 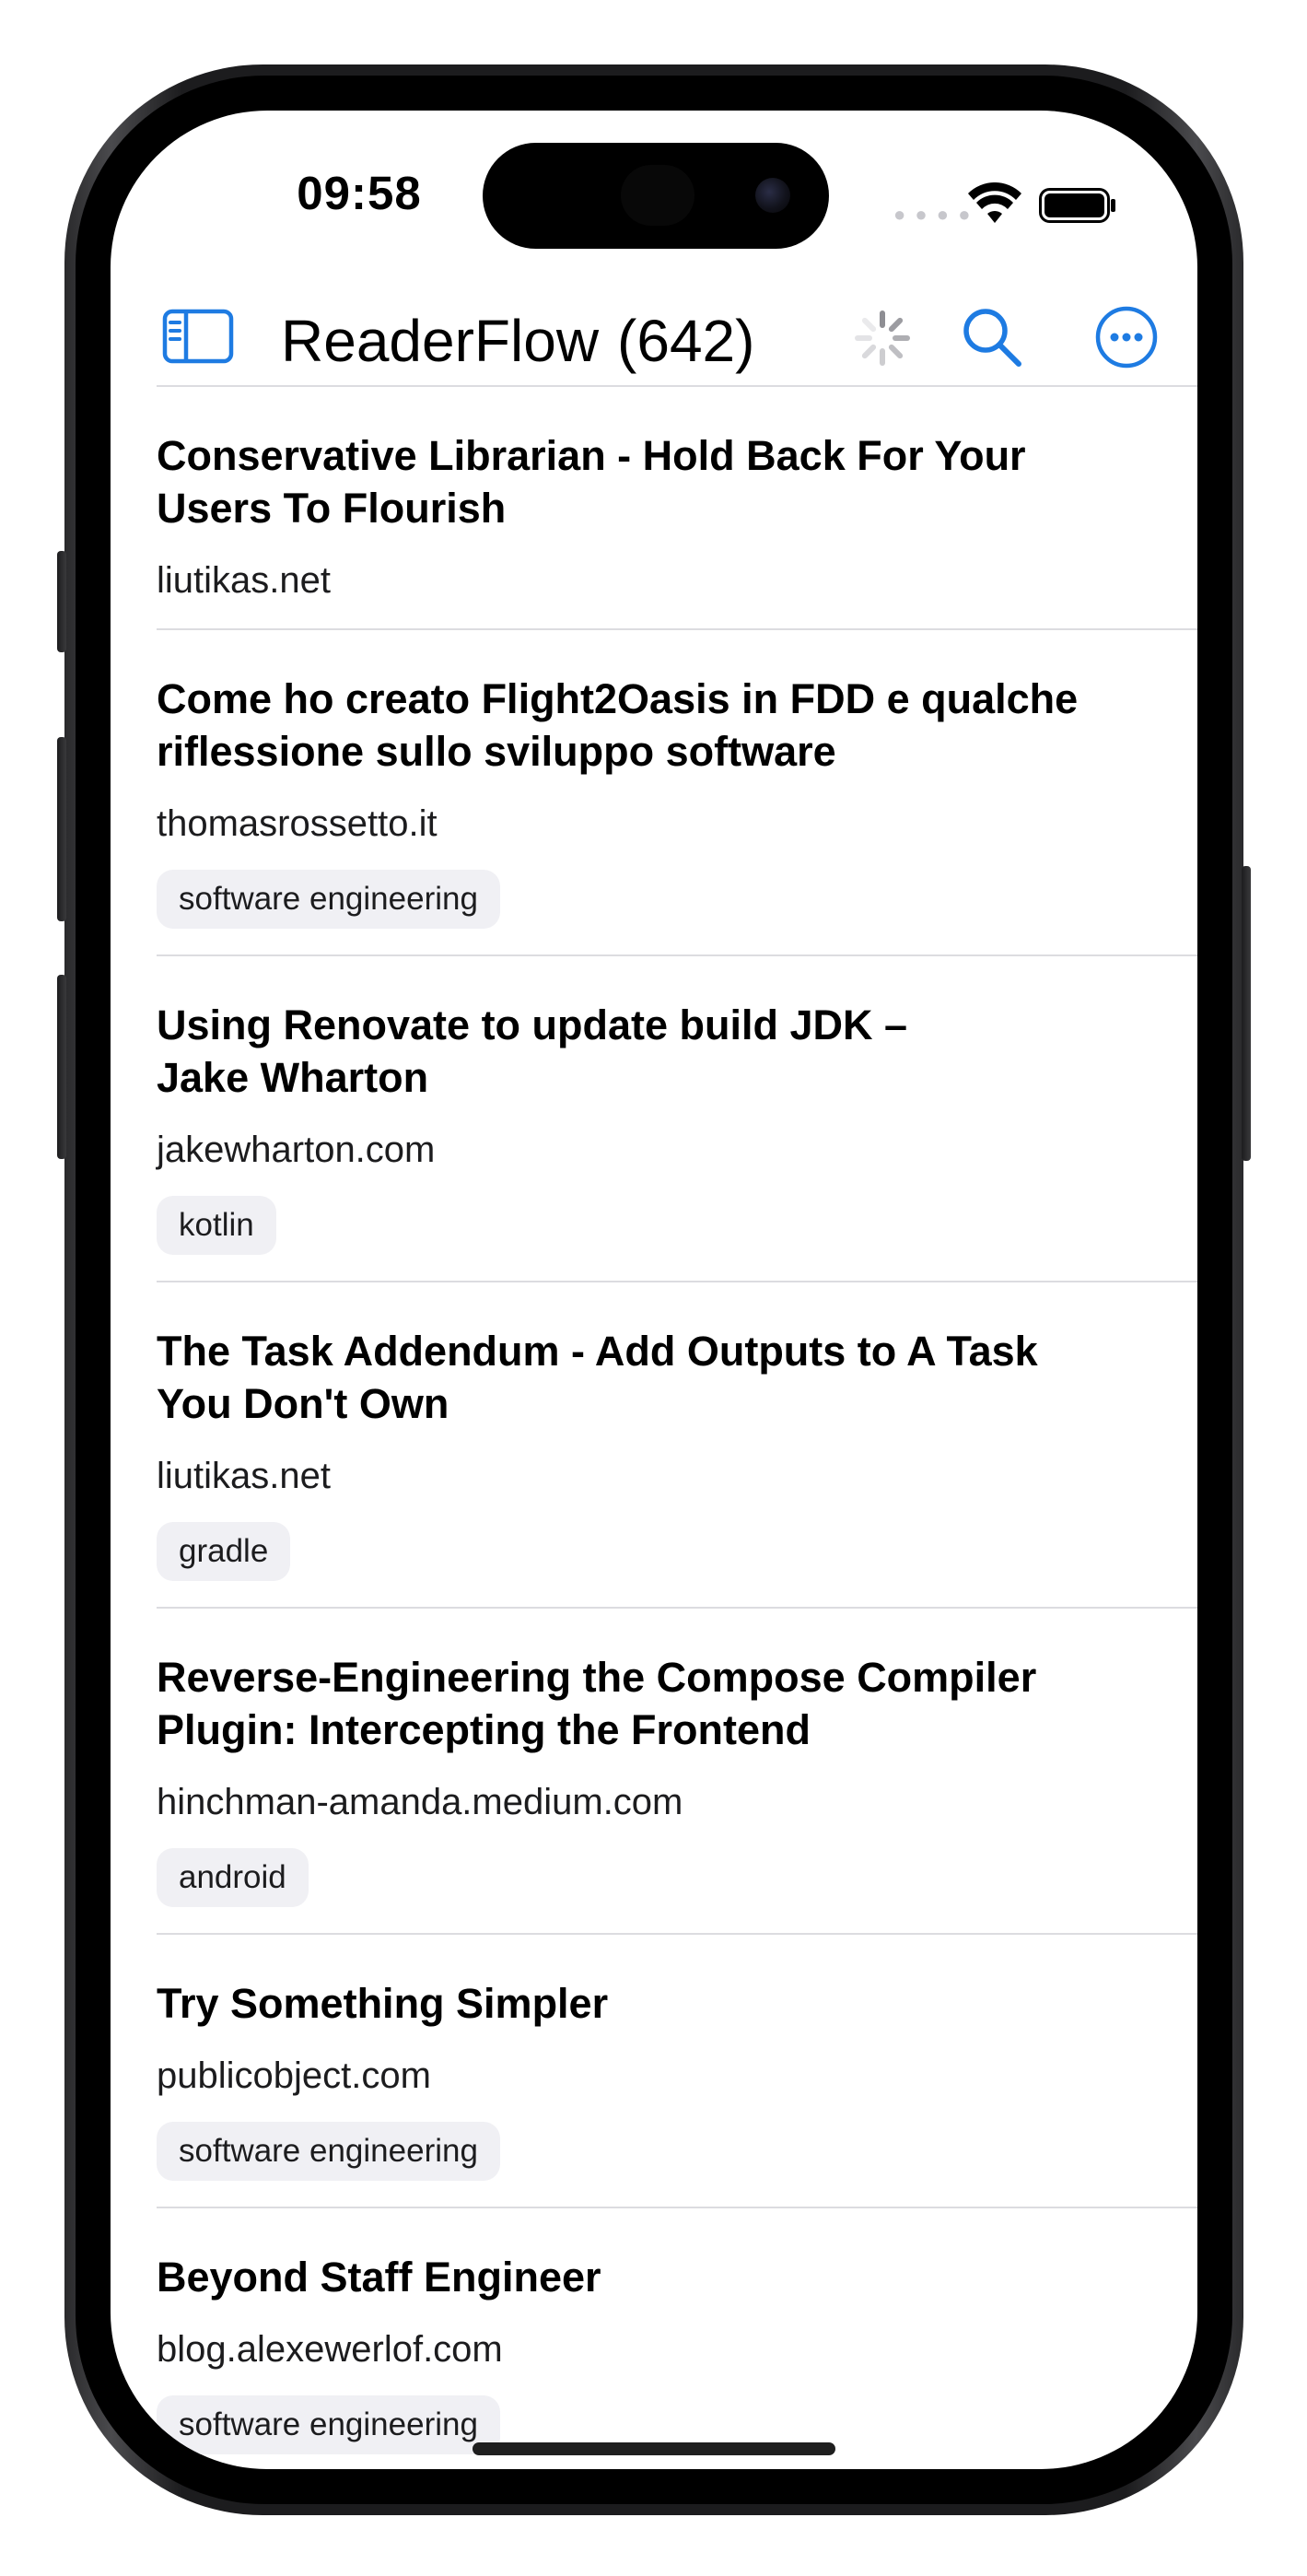 What do you see at coordinates (420, 1802) in the screenshot?
I see `article-domain: hinchman-amanda.medium.com` at bounding box center [420, 1802].